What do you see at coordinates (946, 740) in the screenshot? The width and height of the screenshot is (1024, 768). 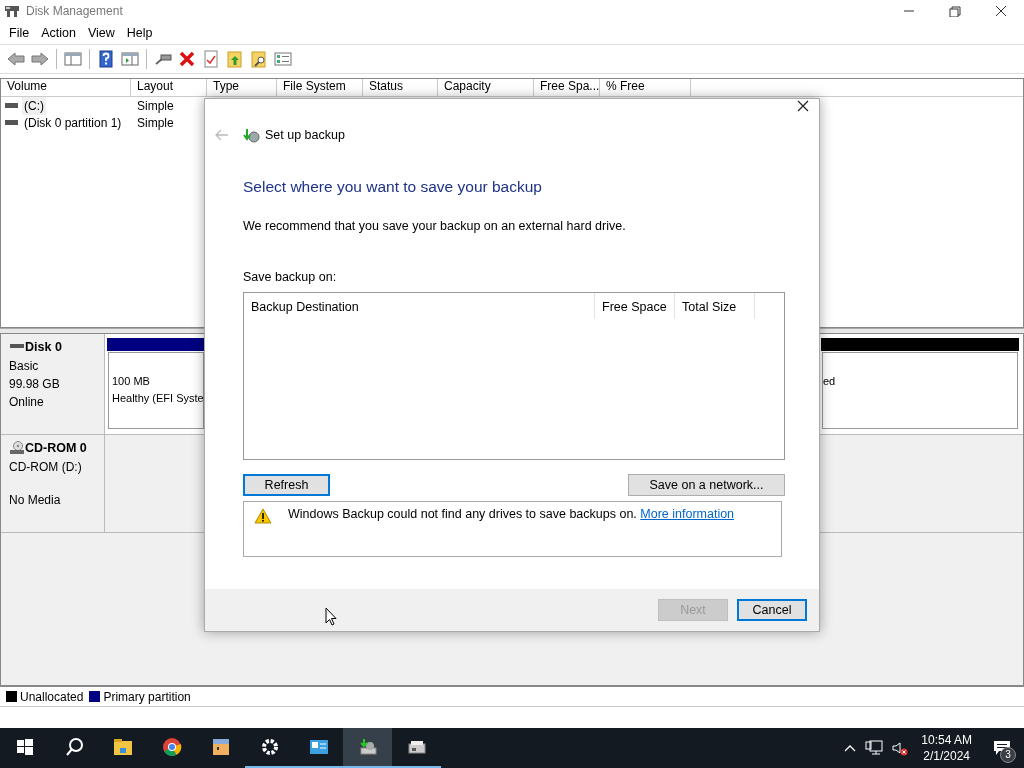 I see `clock-time: 10:54 AM` at bounding box center [946, 740].